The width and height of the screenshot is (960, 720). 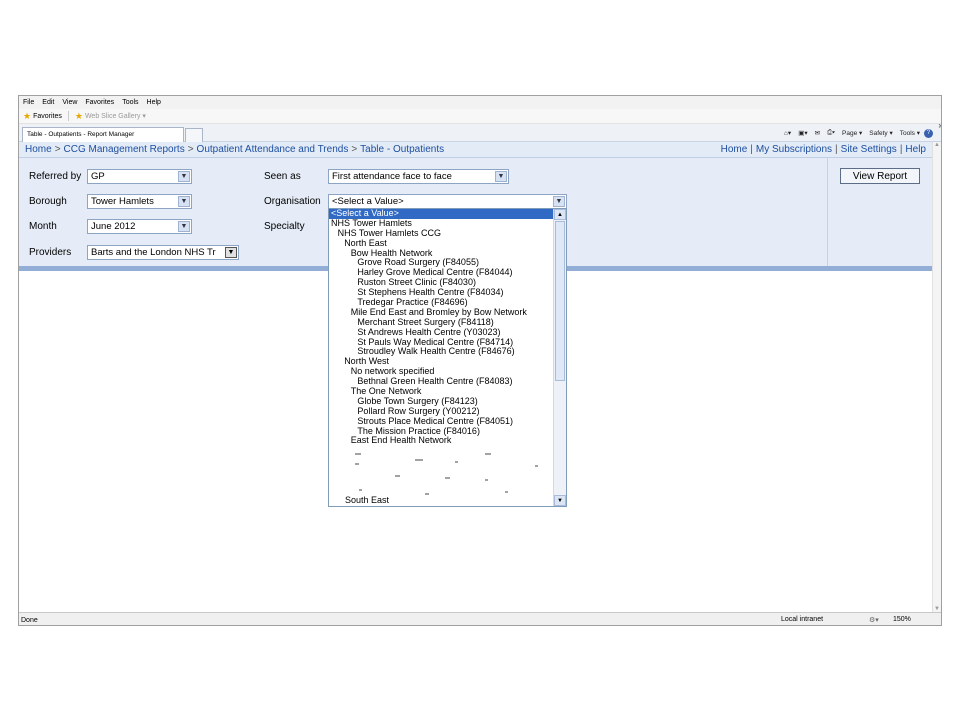 I want to click on global-link: My Subscriptions, so click(x=794, y=149).